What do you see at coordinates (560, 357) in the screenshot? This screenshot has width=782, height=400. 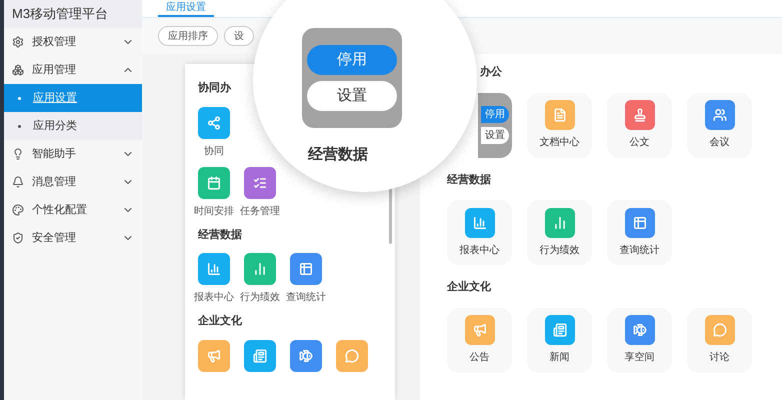 I see `app-label: 新闻` at bounding box center [560, 357].